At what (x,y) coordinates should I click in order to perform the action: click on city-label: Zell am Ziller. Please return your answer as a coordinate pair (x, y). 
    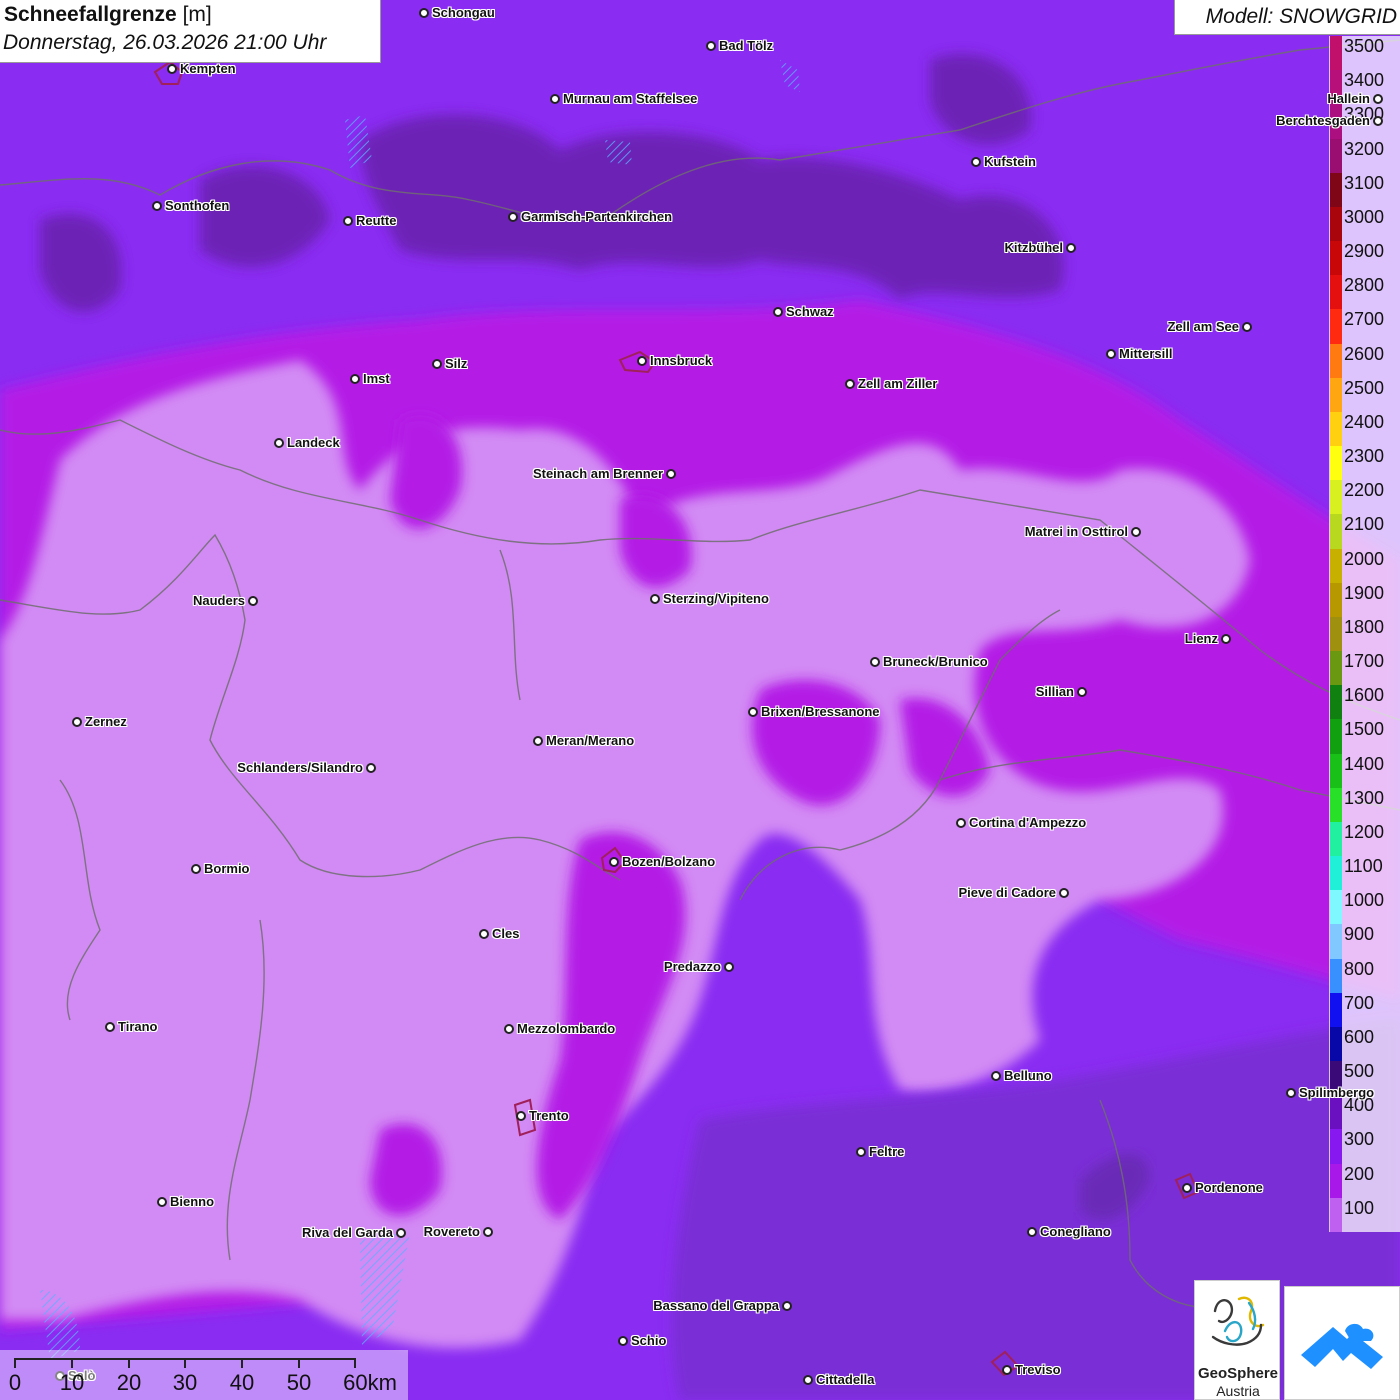
    Looking at the image, I should click on (897, 383).